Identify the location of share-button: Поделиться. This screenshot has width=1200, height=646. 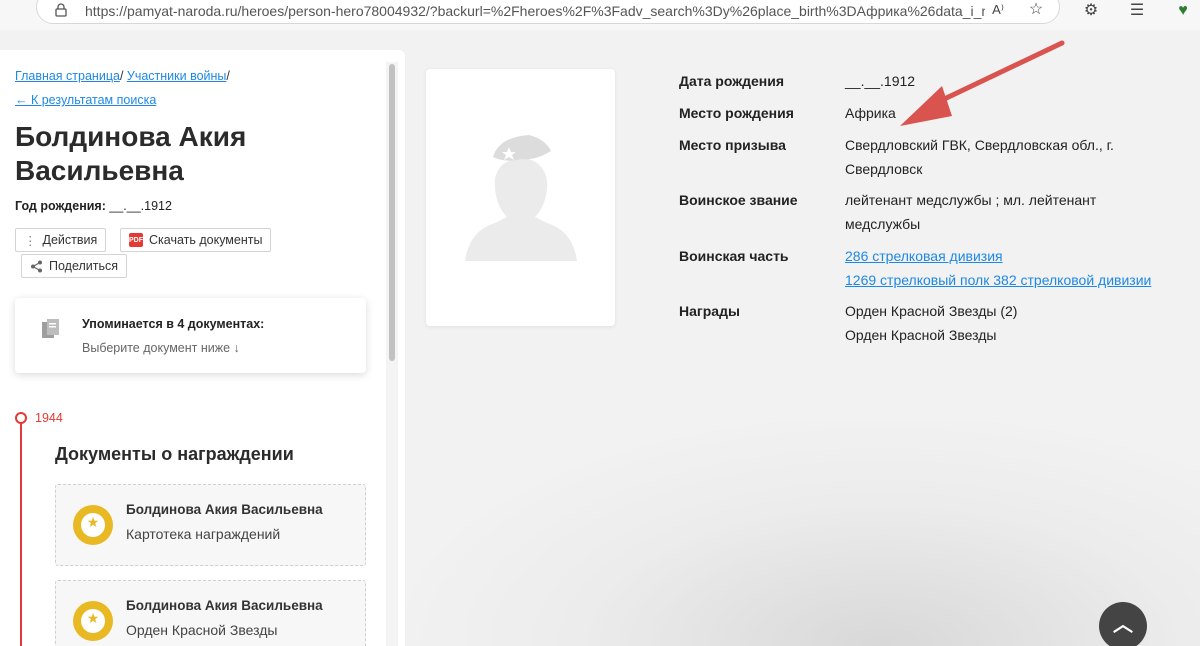
(74, 266).